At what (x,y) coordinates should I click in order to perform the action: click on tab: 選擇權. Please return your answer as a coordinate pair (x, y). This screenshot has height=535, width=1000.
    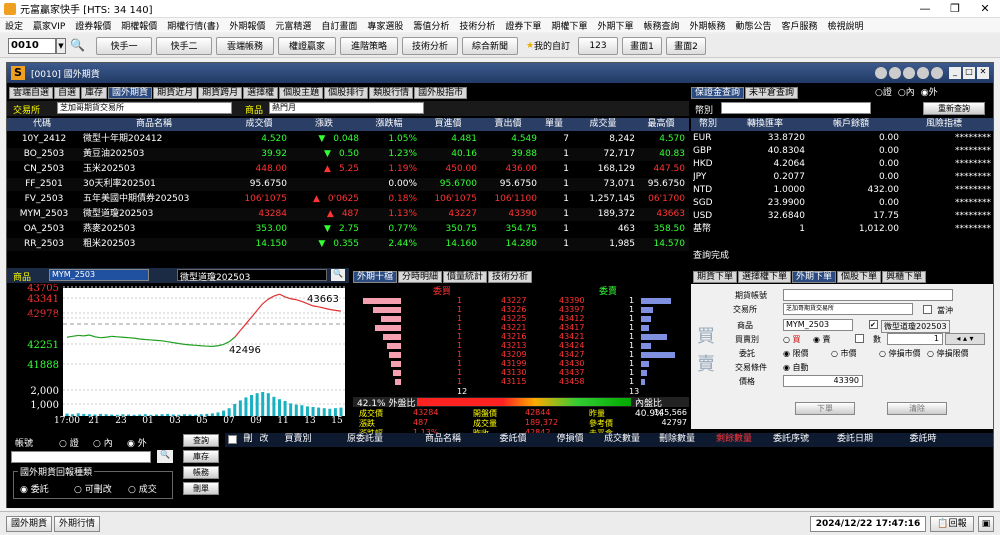
    Looking at the image, I should click on (261, 93).